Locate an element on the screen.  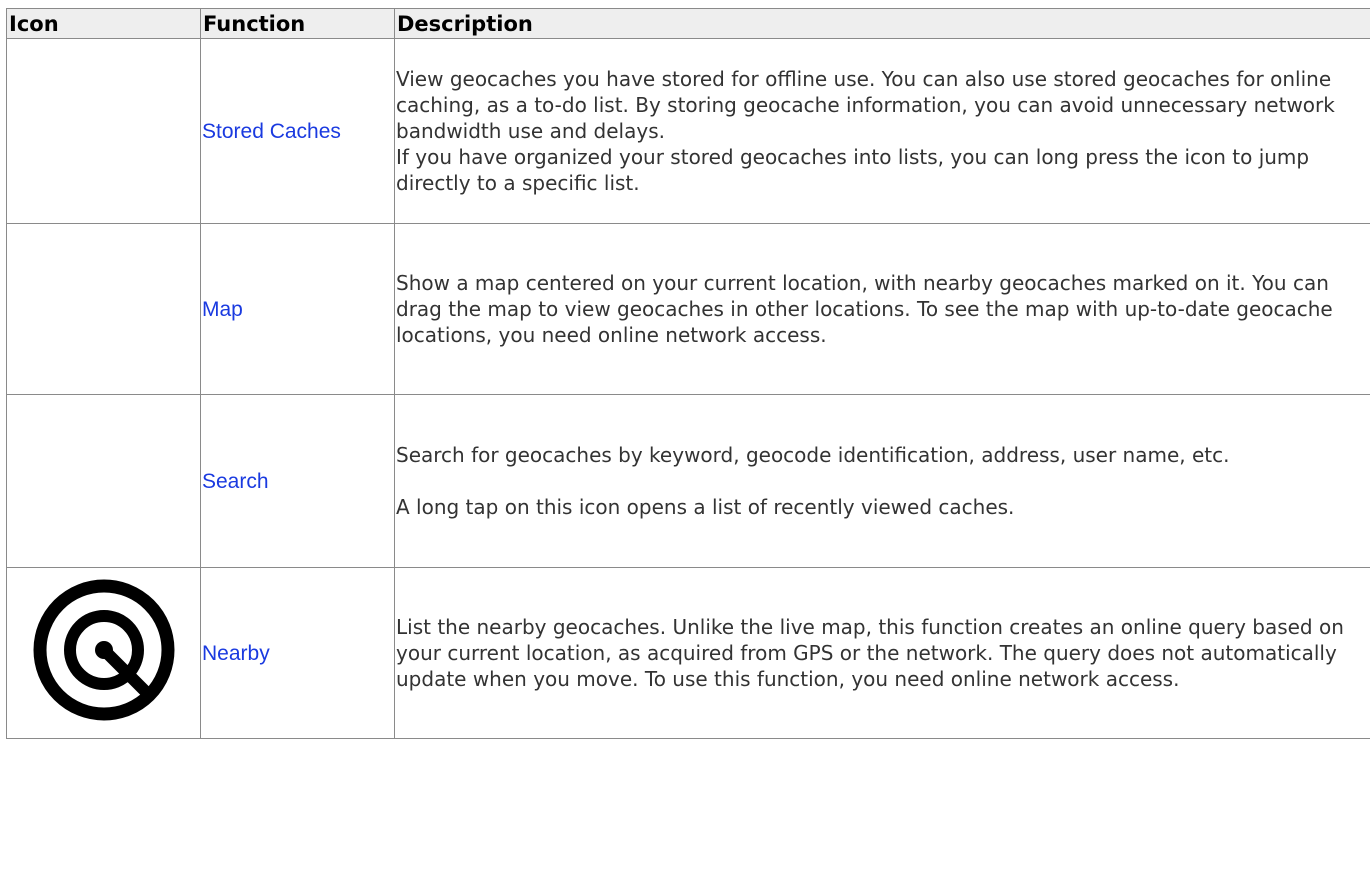
function-cell-stored-caches: Stored Caches is located at coordinates (297, 131).